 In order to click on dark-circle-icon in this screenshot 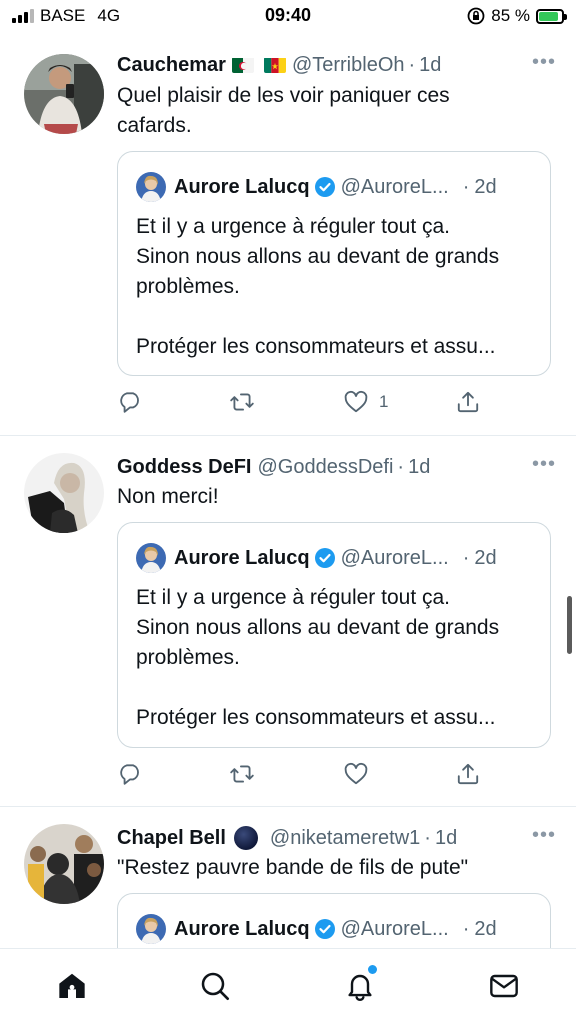, I will do `click(245, 838)`.